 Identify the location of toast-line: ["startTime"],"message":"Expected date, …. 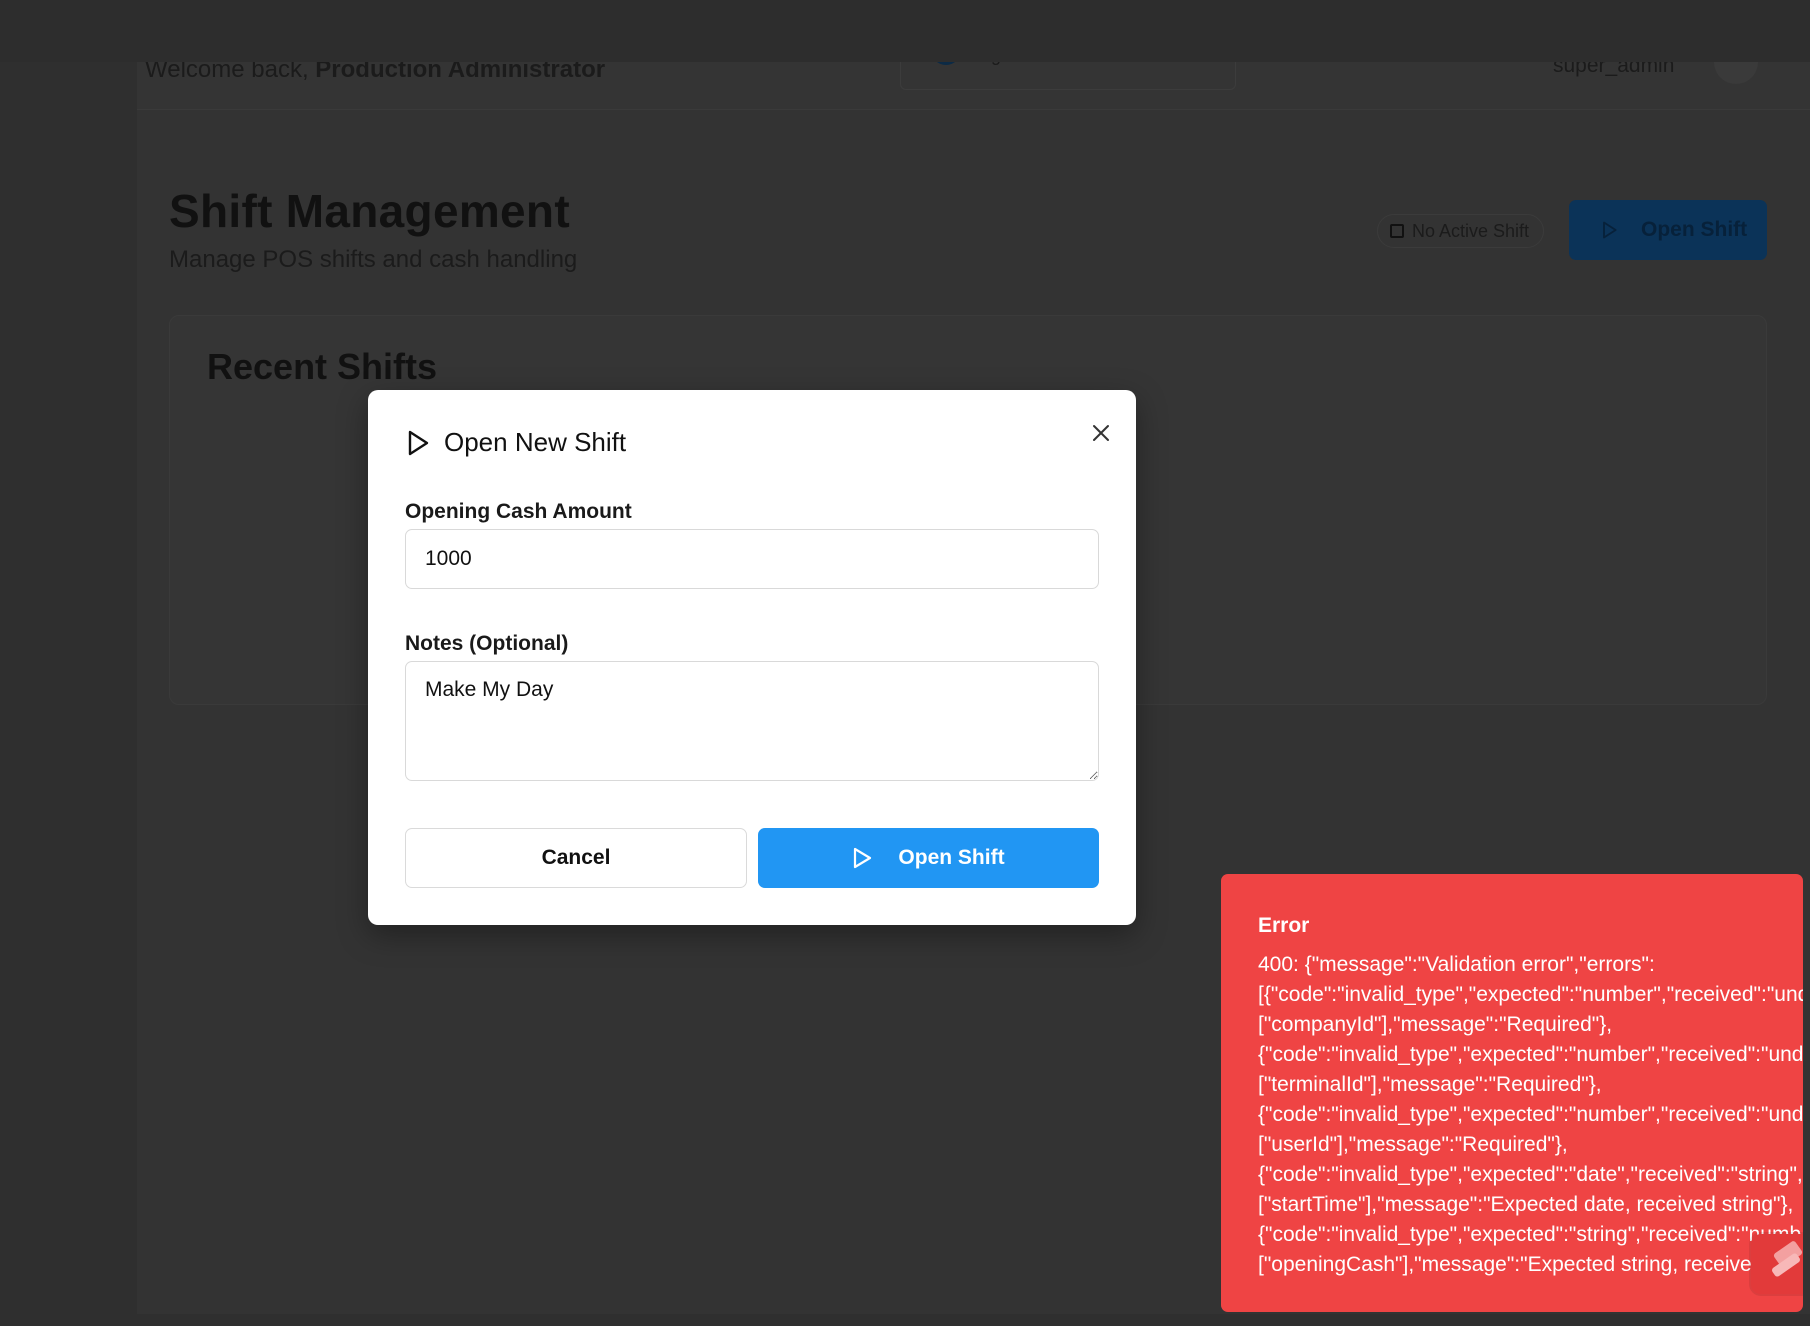
(1526, 1204).